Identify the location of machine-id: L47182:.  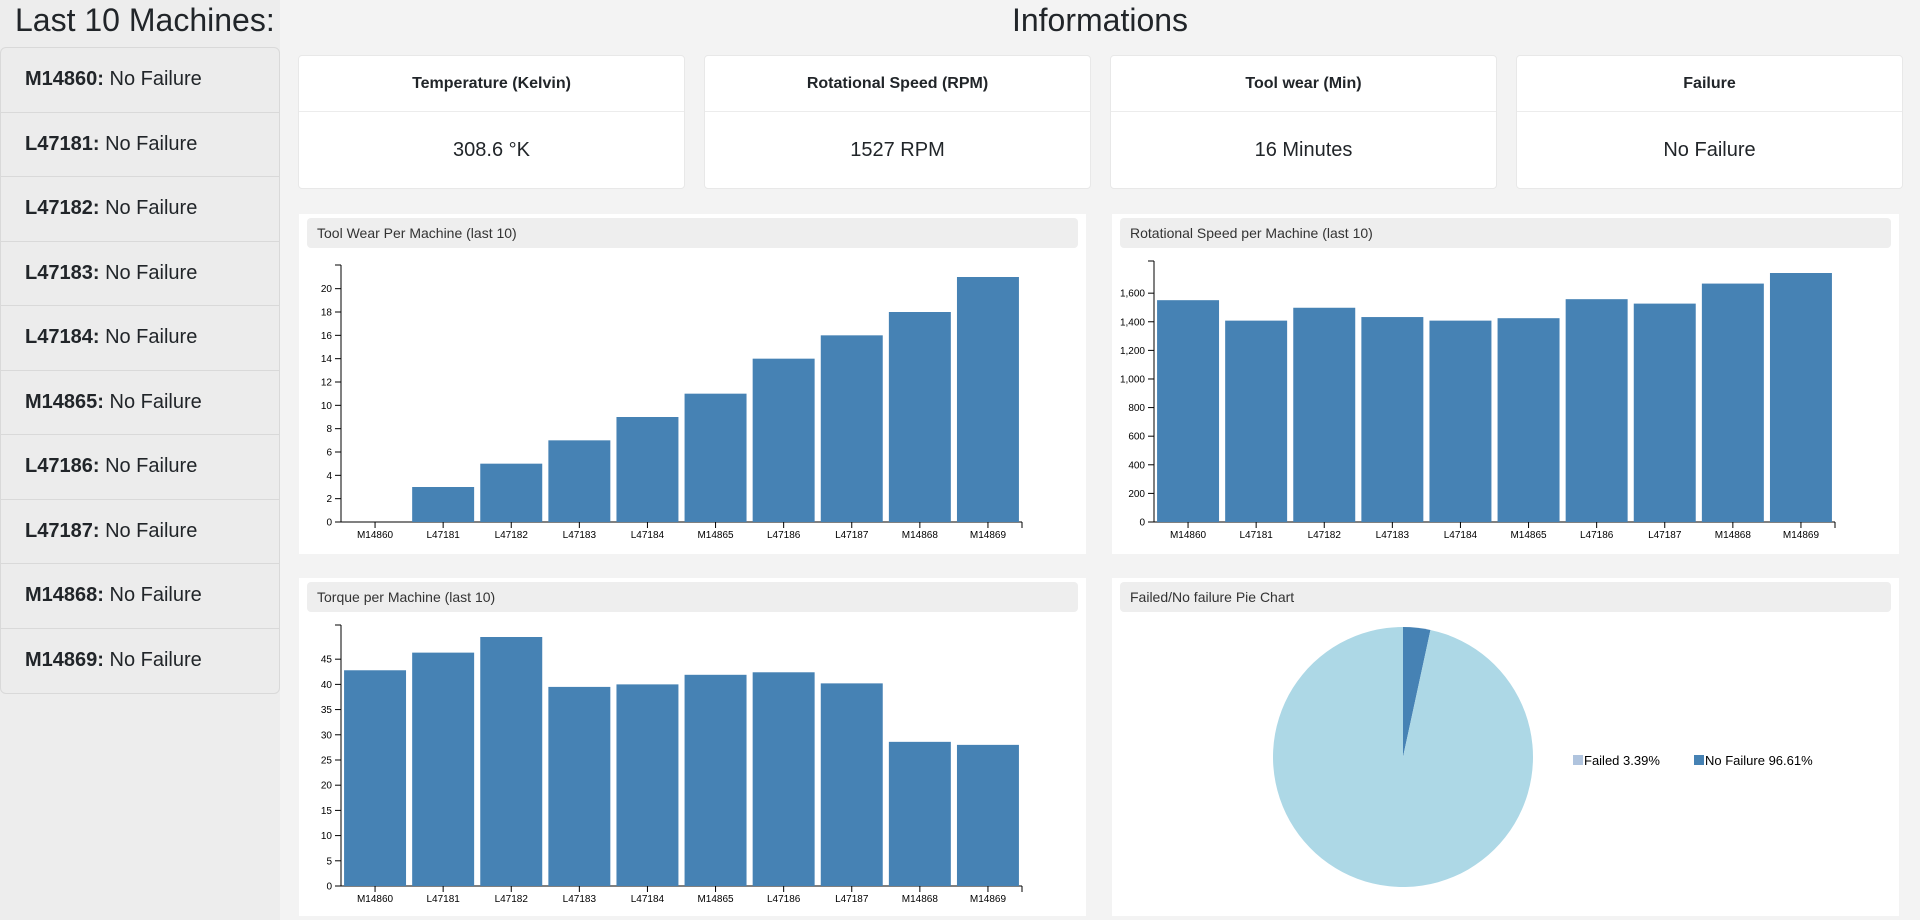
(62, 208).